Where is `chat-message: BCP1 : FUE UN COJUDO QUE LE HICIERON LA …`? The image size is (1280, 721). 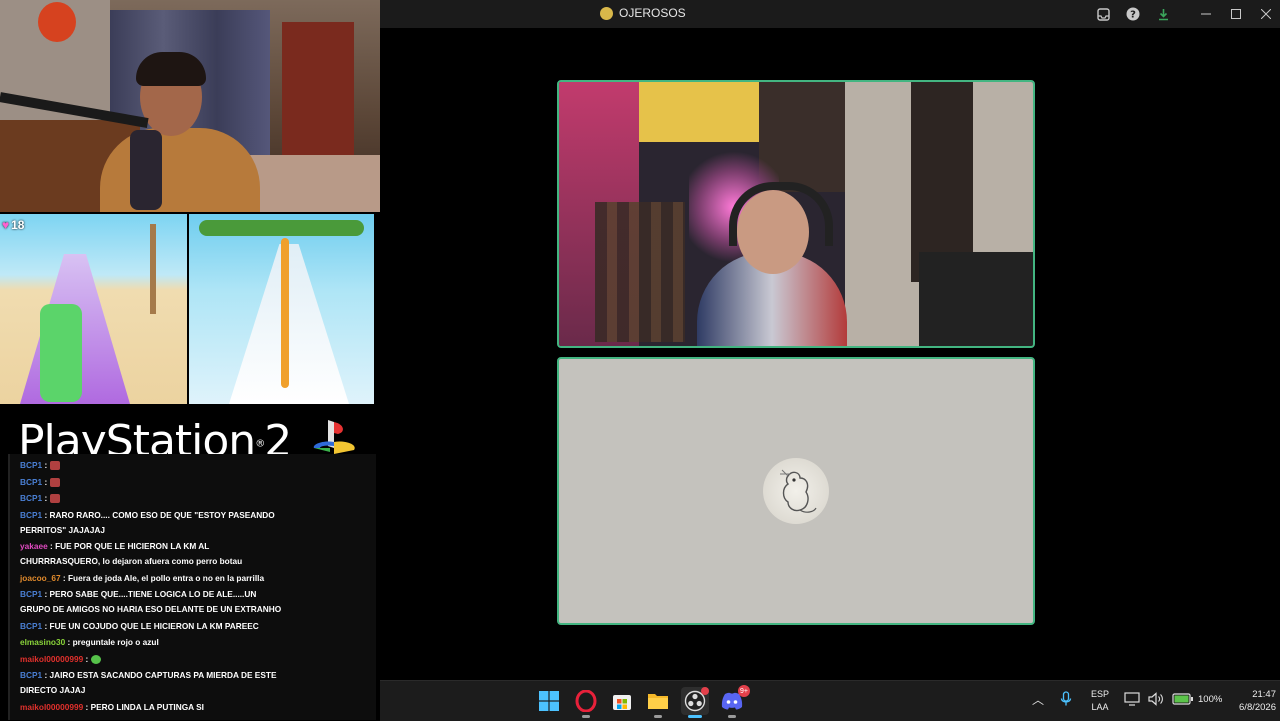 chat-message: BCP1 : FUE UN COJUDO QUE LE HICIERON LA … is located at coordinates (152, 626).